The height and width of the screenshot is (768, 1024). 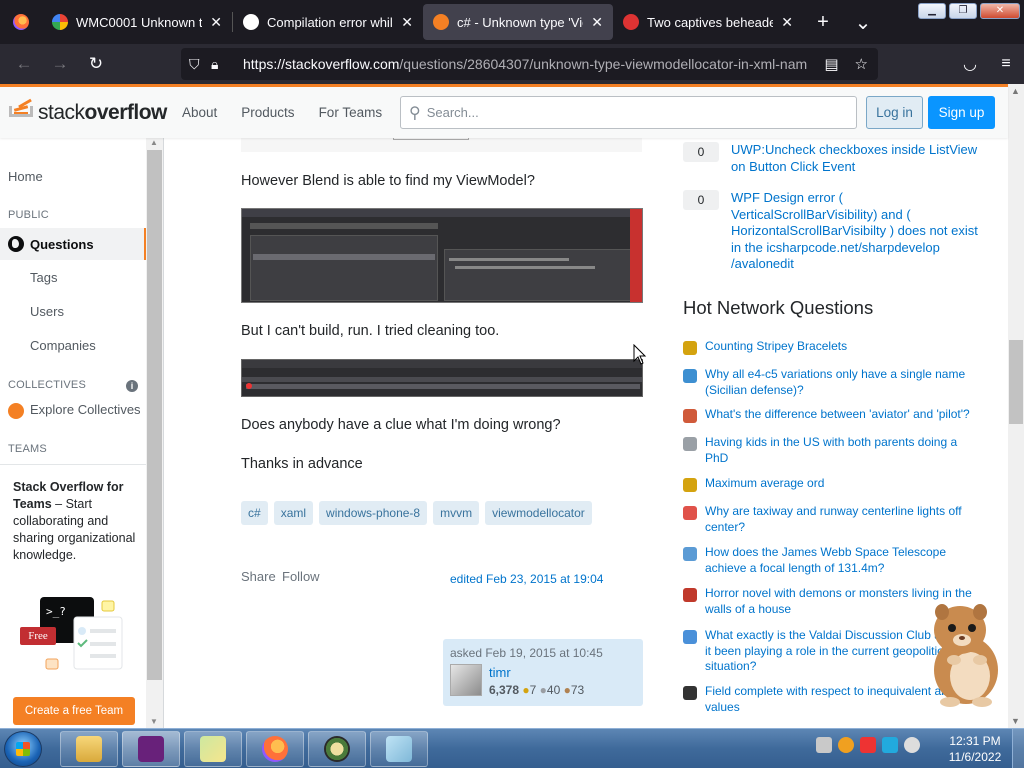 I want to click on nav-products: Products, so click(x=267, y=112).